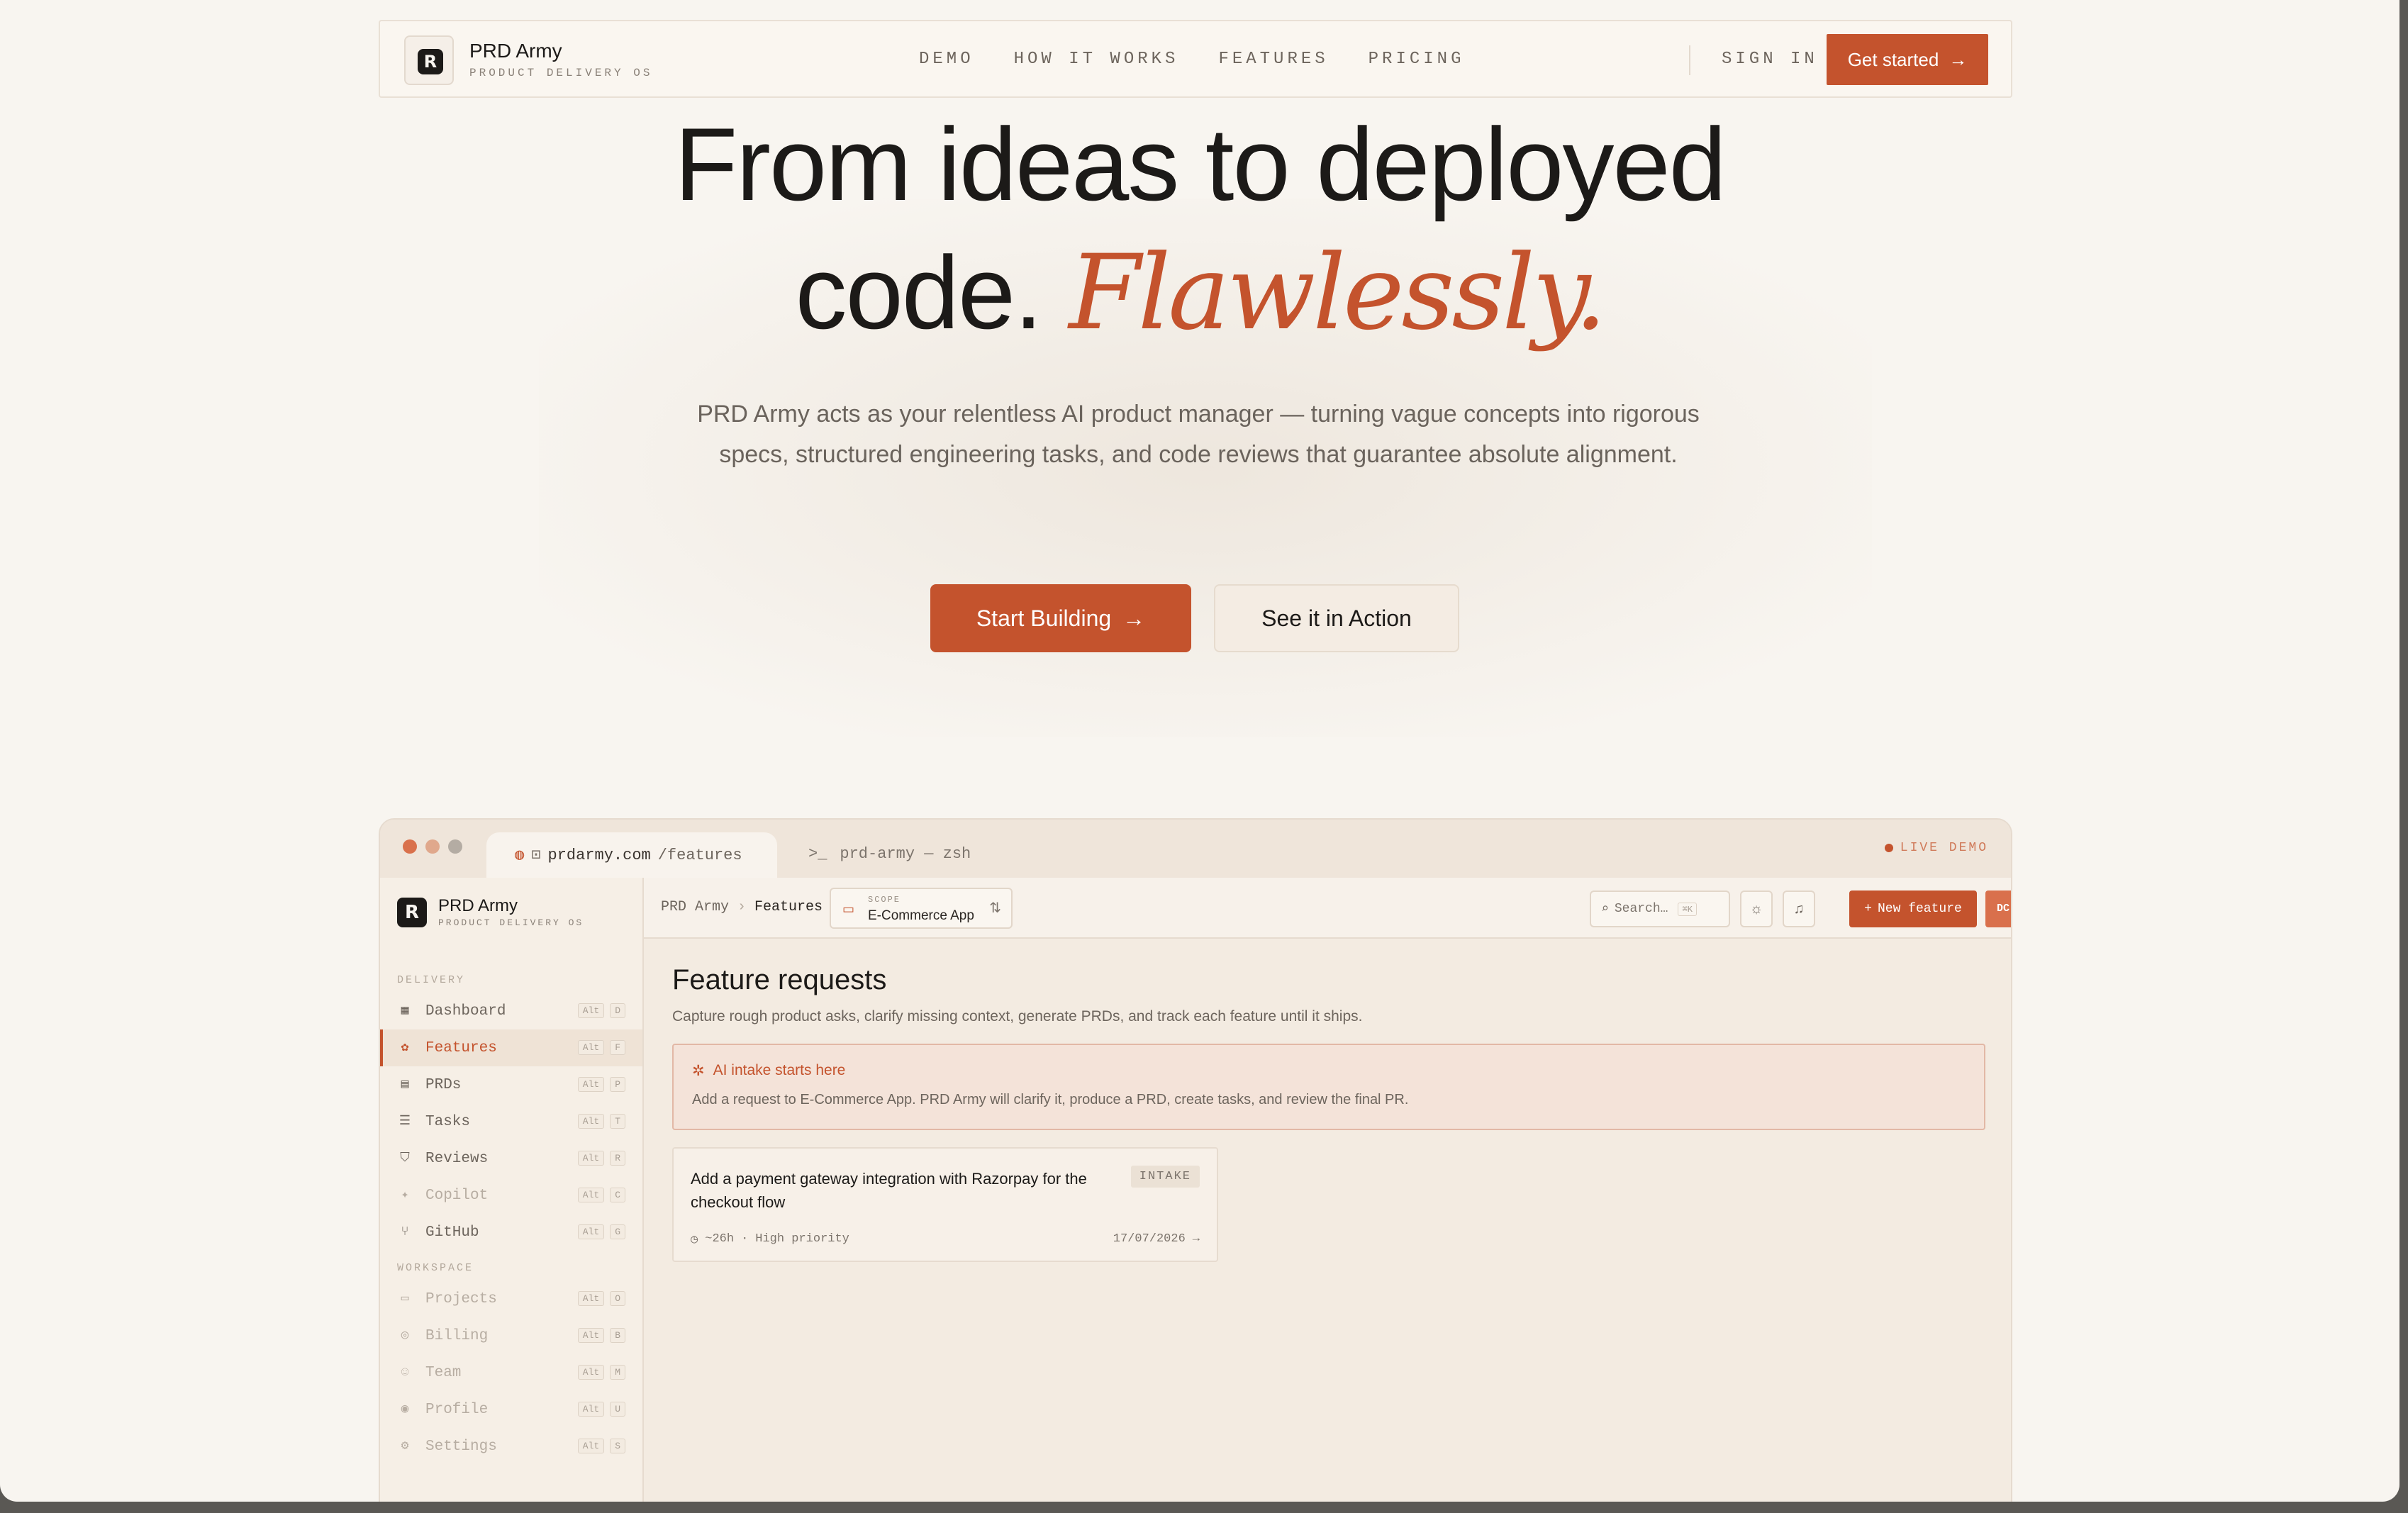 Image resolution: width=2408 pixels, height=1513 pixels. What do you see at coordinates (1687, 909) in the screenshot?
I see `search-shortcut: ⌘K` at bounding box center [1687, 909].